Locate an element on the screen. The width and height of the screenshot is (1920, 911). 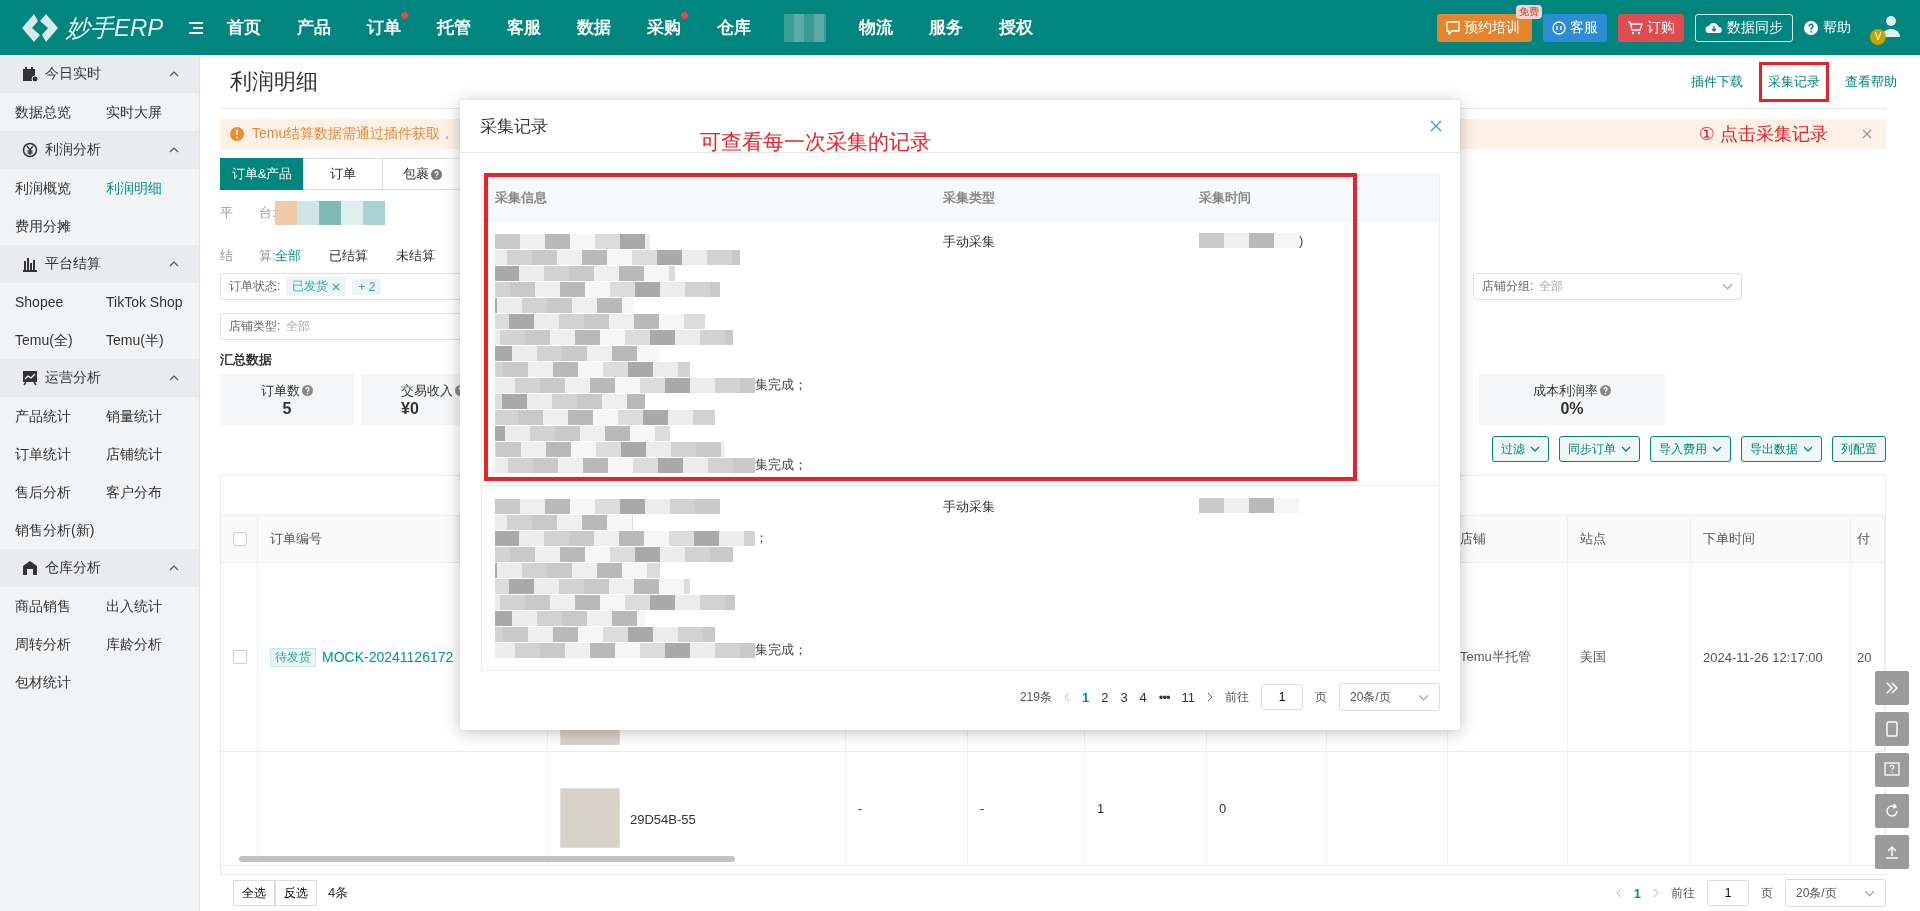
card-label: 成本利润率 is located at coordinates (1565, 390).